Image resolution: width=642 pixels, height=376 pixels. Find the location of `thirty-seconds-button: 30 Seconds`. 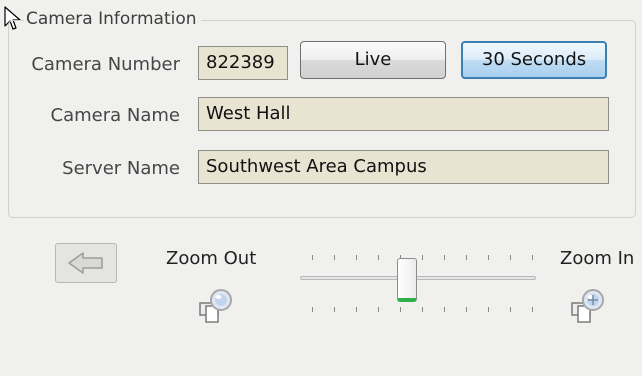

thirty-seconds-button: 30 Seconds is located at coordinates (534, 60).